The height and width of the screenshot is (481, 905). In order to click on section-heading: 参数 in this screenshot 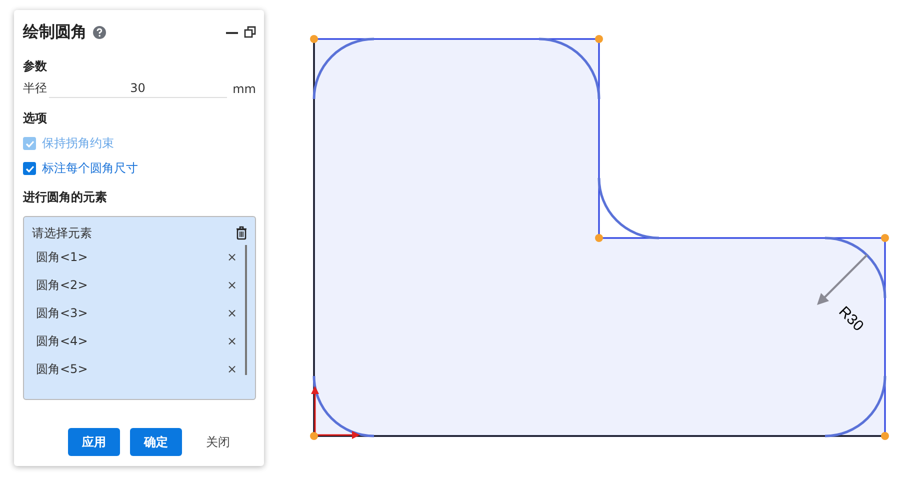, I will do `click(35, 66)`.